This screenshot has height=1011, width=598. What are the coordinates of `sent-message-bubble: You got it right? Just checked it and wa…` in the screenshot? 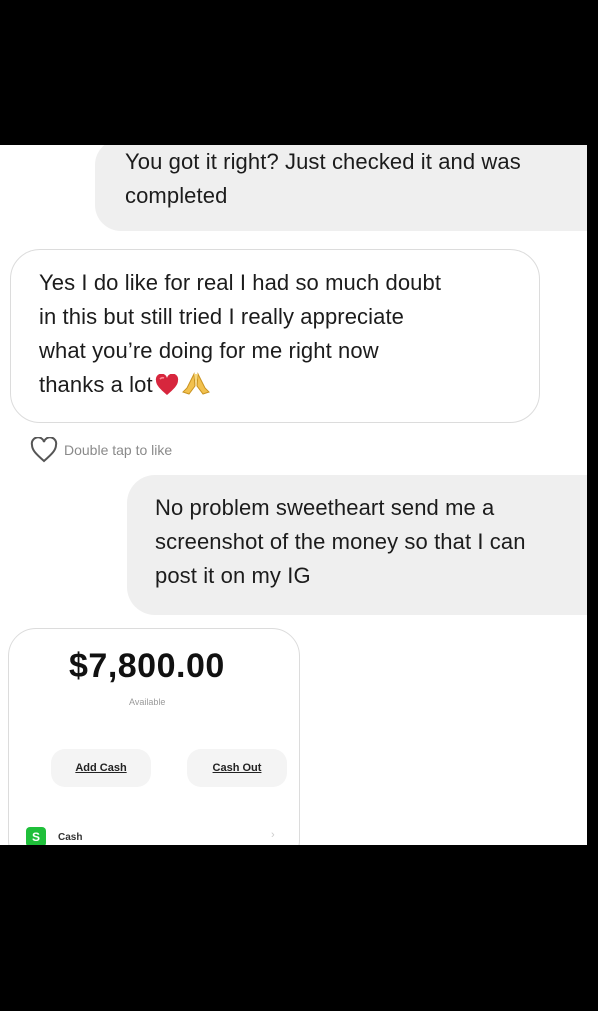 It's located at (341, 188).